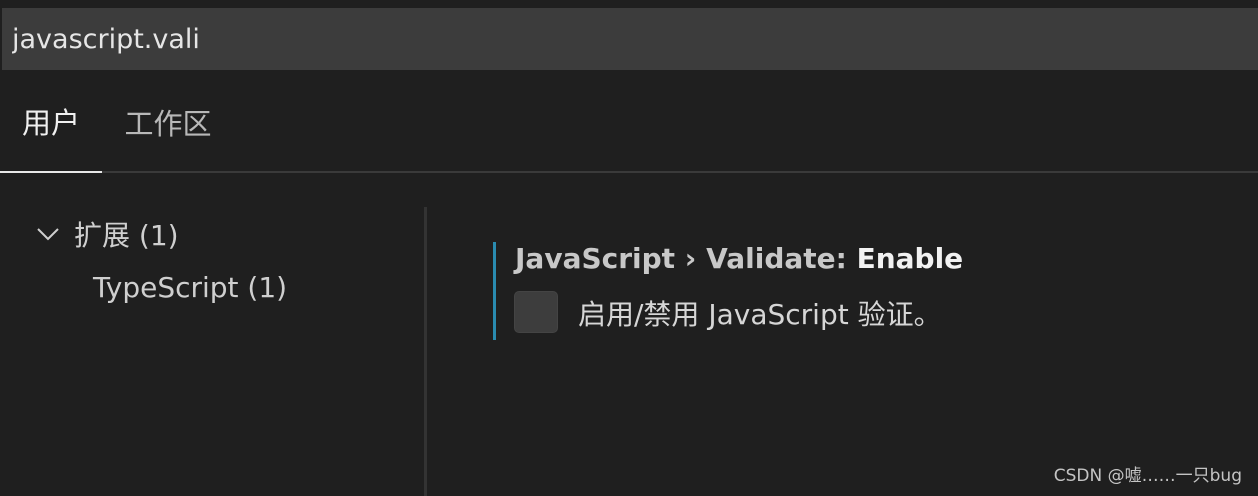 The image size is (1258, 496). I want to click on setting-checkbox, so click(536, 312).